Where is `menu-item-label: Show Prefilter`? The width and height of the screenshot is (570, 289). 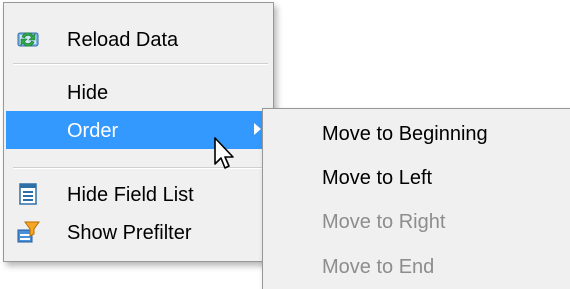 menu-item-label: Show Prefilter is located at coordinates (129, 233).